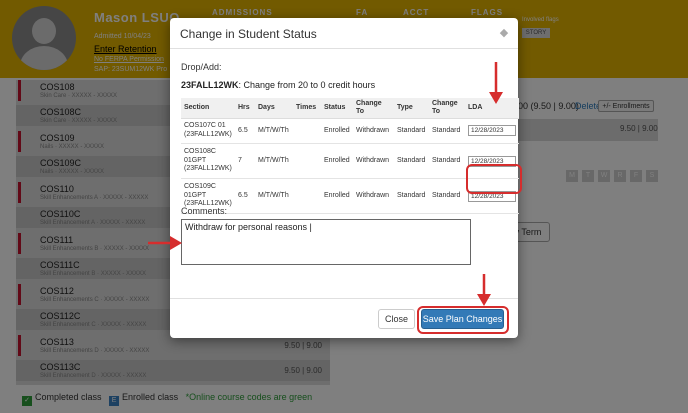  What do you see at coordinates (326, 242) in the screenshot?
I see `comments-textarea: Withdraw for personal reasons |` at bounding box center [326, 242].